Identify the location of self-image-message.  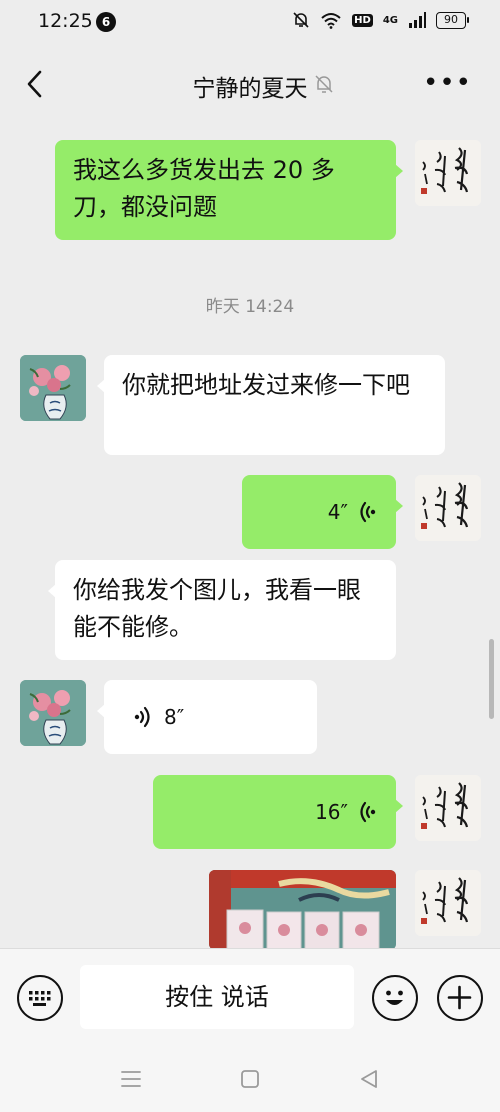
(302, 909).